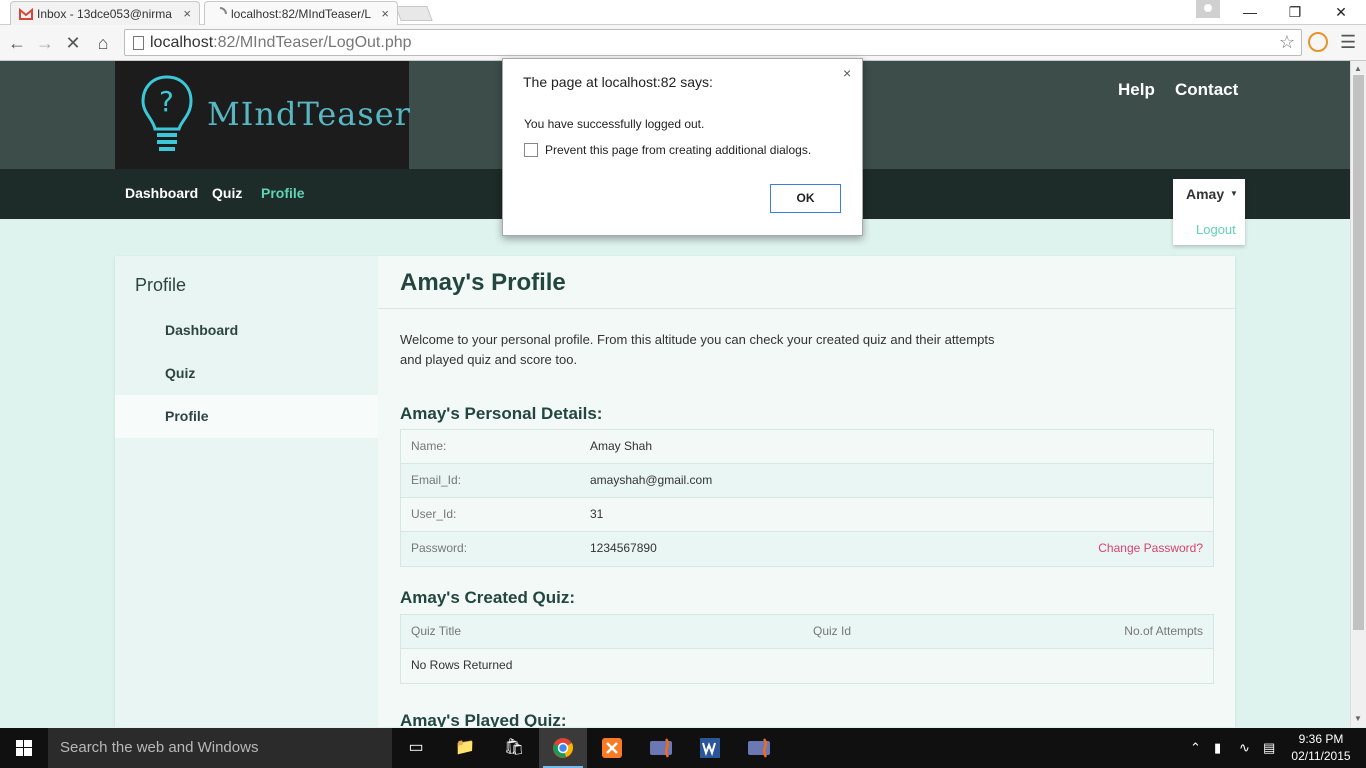 This screenshot has width=1366, height=768. What do you see at coordinates (161, 285) in the screenshot?
I see `sidebar-title: Profile` at bounding box center [161, 285].